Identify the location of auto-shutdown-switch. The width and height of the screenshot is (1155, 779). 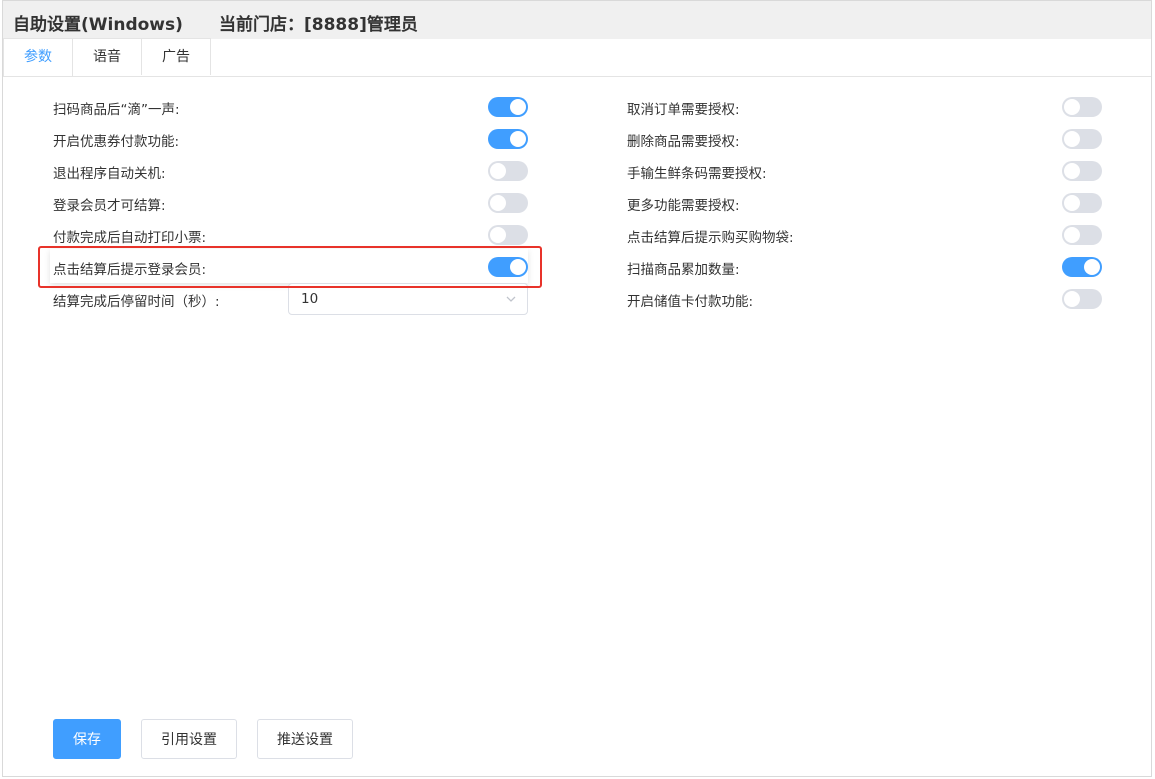
(508, 171).